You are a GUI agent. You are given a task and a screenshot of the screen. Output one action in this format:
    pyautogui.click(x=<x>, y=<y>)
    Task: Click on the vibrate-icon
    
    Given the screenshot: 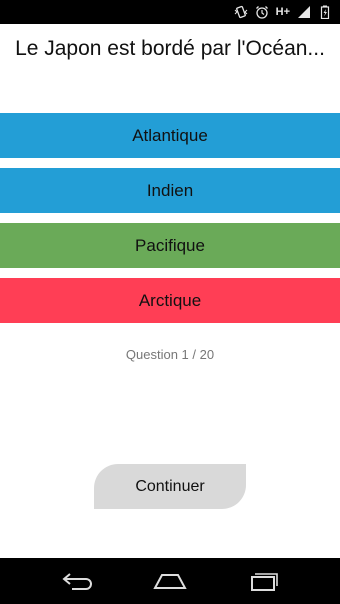 What is the action you would take?
    pyautogui.click(x=241, y=12)
    